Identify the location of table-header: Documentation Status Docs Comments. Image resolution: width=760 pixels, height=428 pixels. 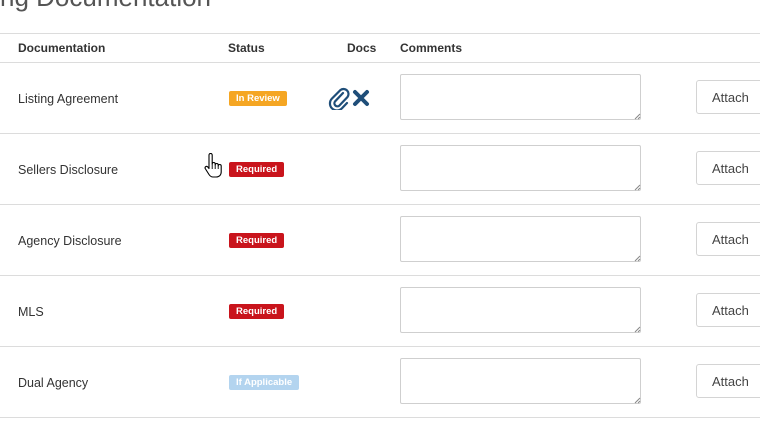
(380, 48).